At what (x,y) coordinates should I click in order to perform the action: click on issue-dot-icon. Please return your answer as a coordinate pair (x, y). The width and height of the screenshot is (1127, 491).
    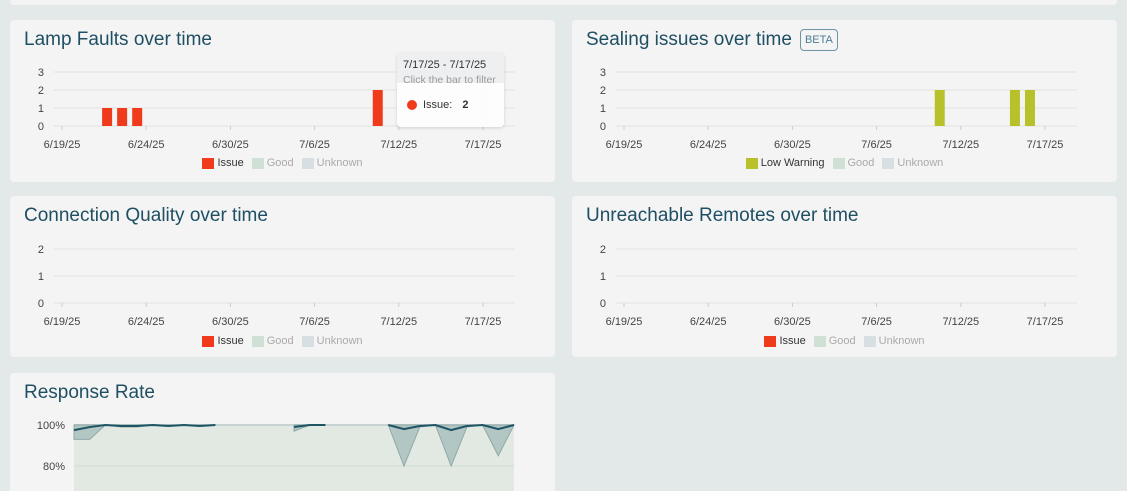
    Looking at the image, I should click on (412, 105).